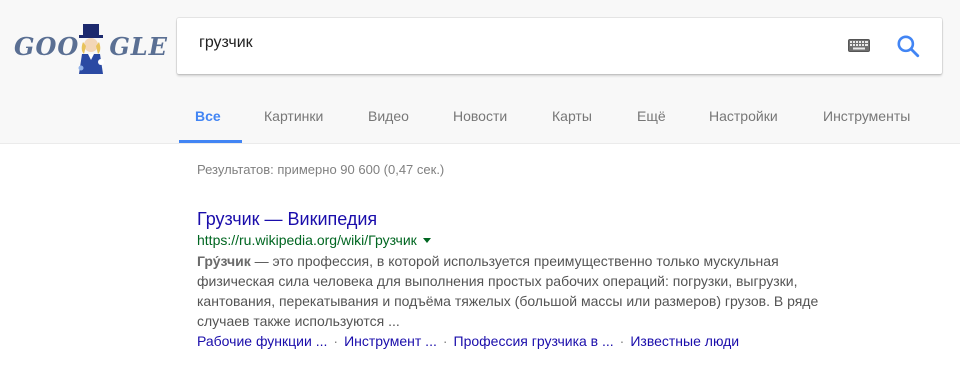 This screenshot has height=378, width=960. Describe the element at coordinates (572, 116) in the screenshot. I see `tab-maps: Карты` at that location.